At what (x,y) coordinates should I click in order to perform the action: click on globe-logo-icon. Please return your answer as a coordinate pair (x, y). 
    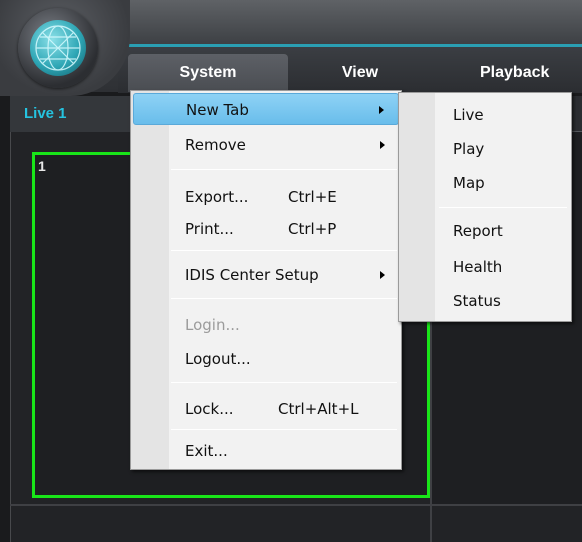
    Looking at the image, I should click on (58, 48).